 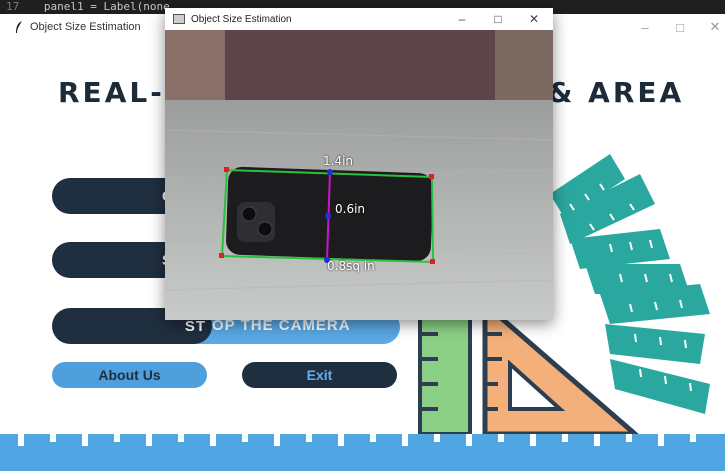 What do you see at coordinates (645, 27) in the screenshot?
I see `minimize-button: –` at bounding box center [645, 27].